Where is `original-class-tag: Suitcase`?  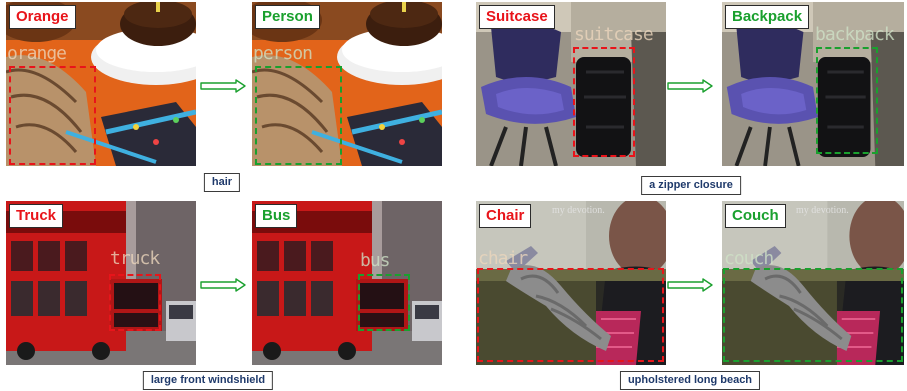 original-class-tag: Suitcase is located at coordinates (517, 17).